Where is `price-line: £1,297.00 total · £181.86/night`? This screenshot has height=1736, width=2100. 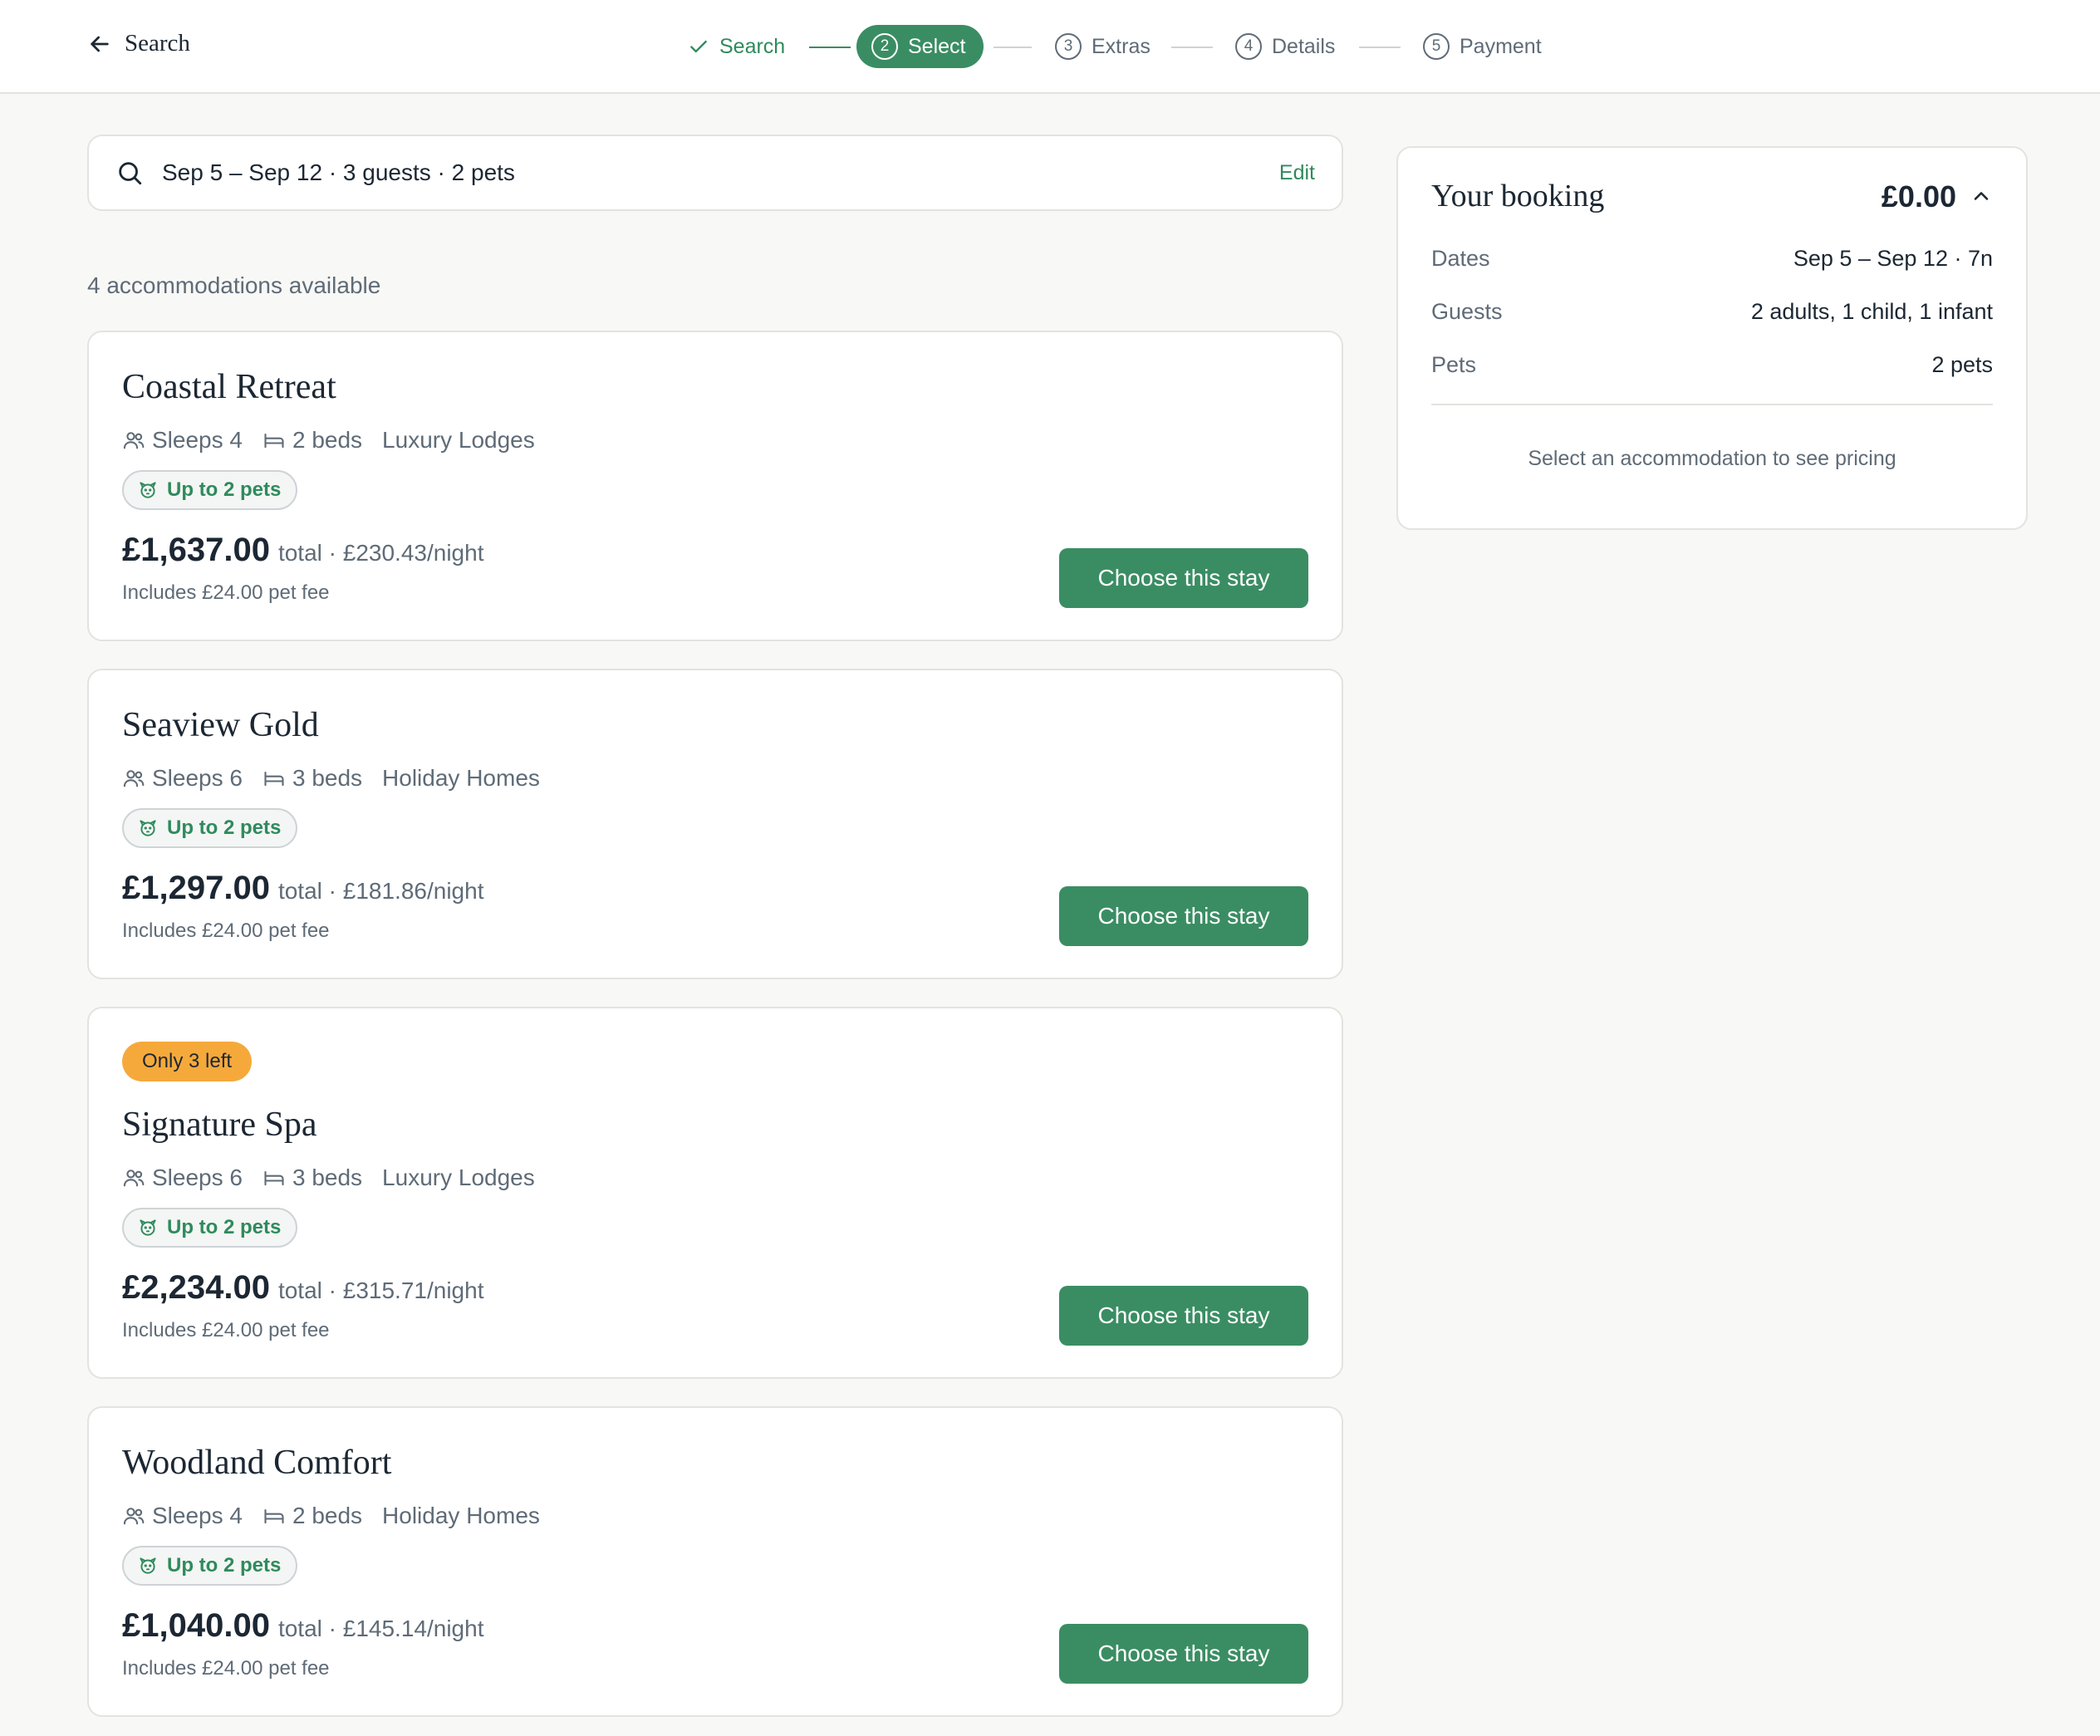 price-line: £1,297.00 total · £181.86/night is located at coordinates (302, 888).